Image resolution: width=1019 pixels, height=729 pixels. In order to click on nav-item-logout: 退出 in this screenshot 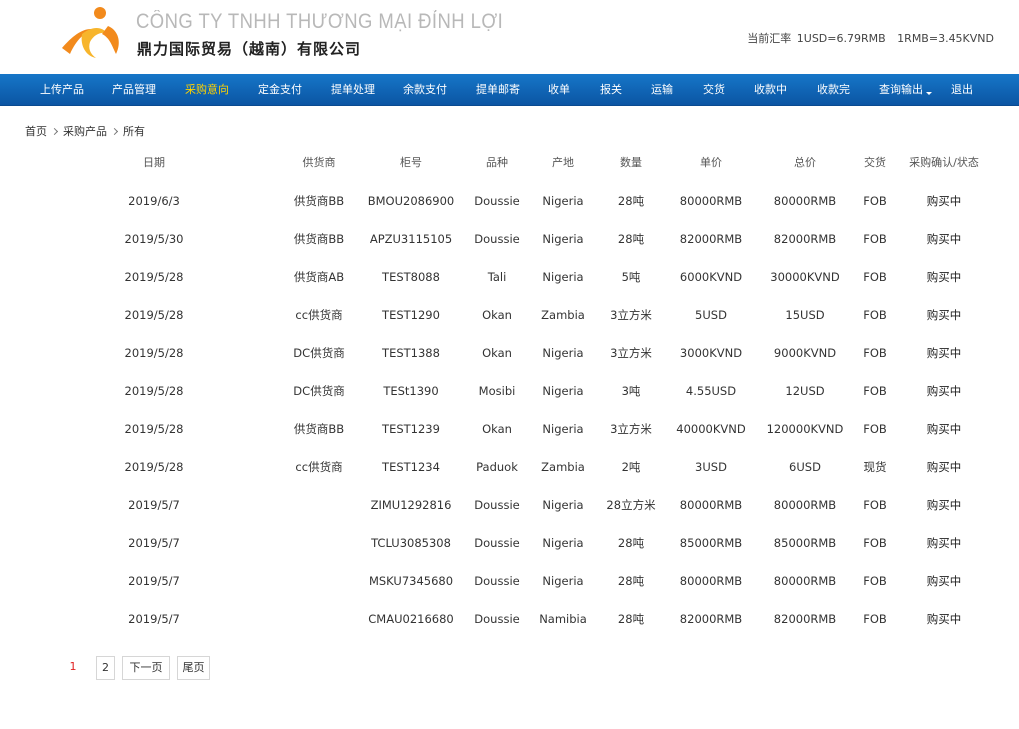, I will do `click(962, 90)`.